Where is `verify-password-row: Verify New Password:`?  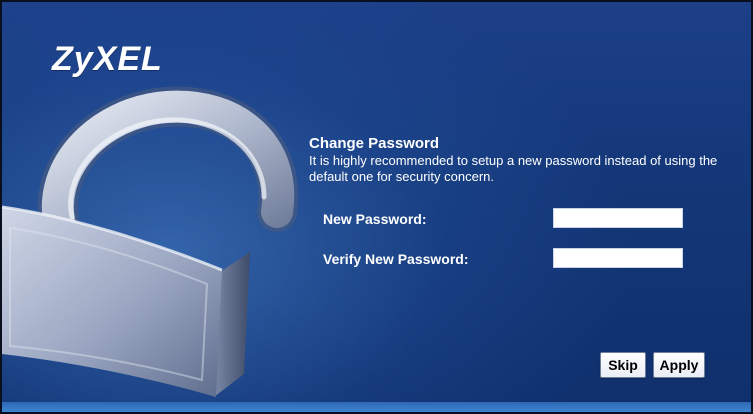 verify-password-row: Verify New Password: is located at coordinates (528, 260).